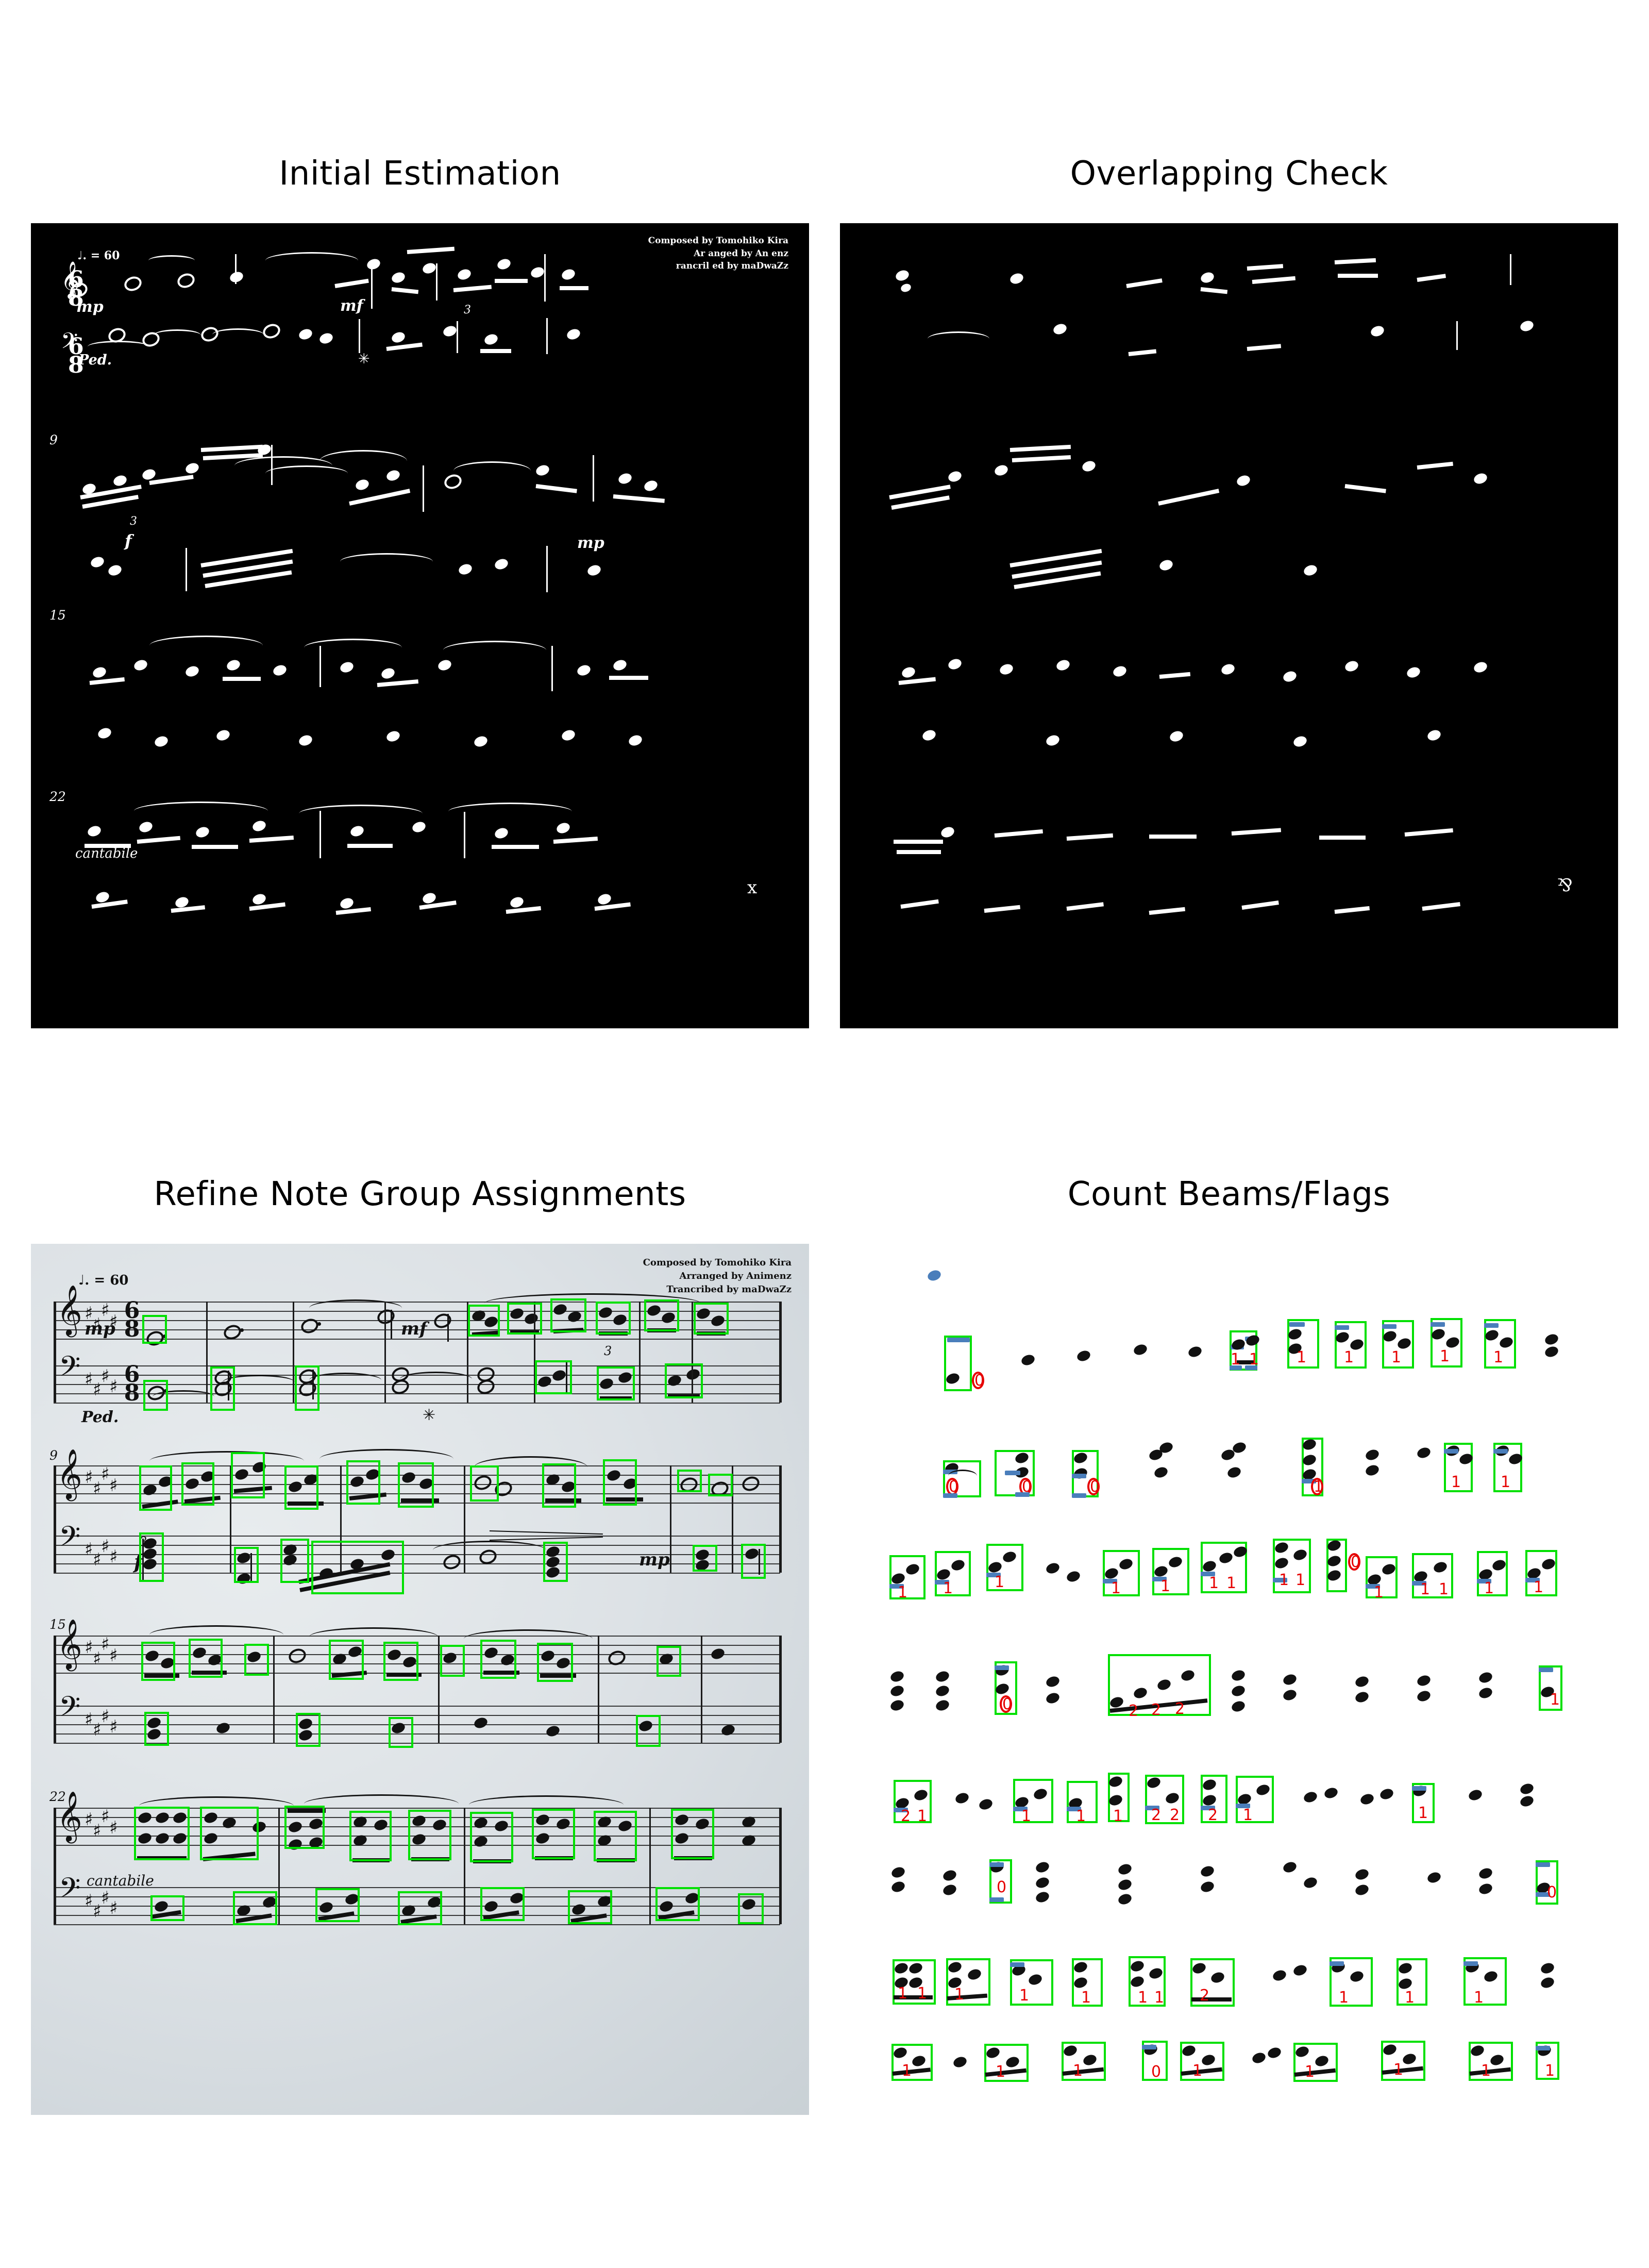 The width and height of the screenshot is (1649, 2268). I want to click on time-signature-bass: 6 8, so click(132, 1384).